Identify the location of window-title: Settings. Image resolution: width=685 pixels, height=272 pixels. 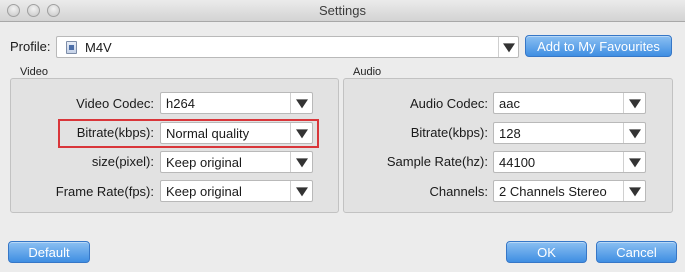
(342, 10).